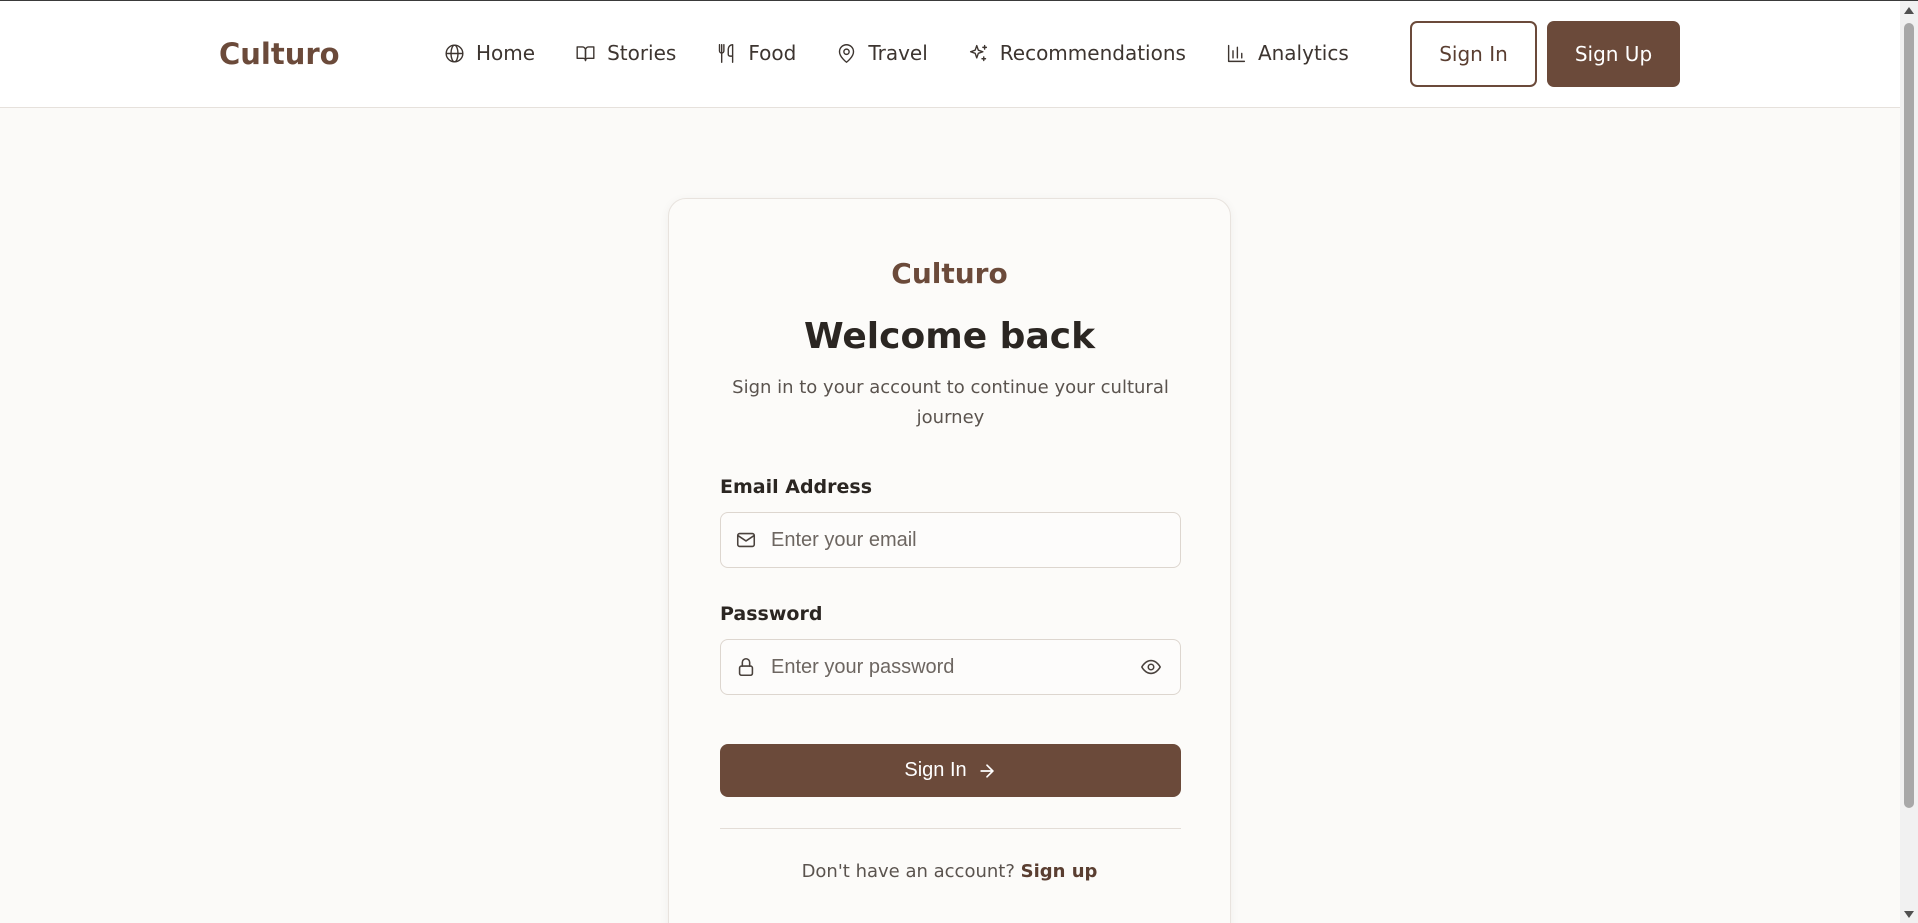 This screenshot has height=923, width=1918. Describe the element at coordinates (726, 53) in the screenshot. I see `utensils-icon` at that location.